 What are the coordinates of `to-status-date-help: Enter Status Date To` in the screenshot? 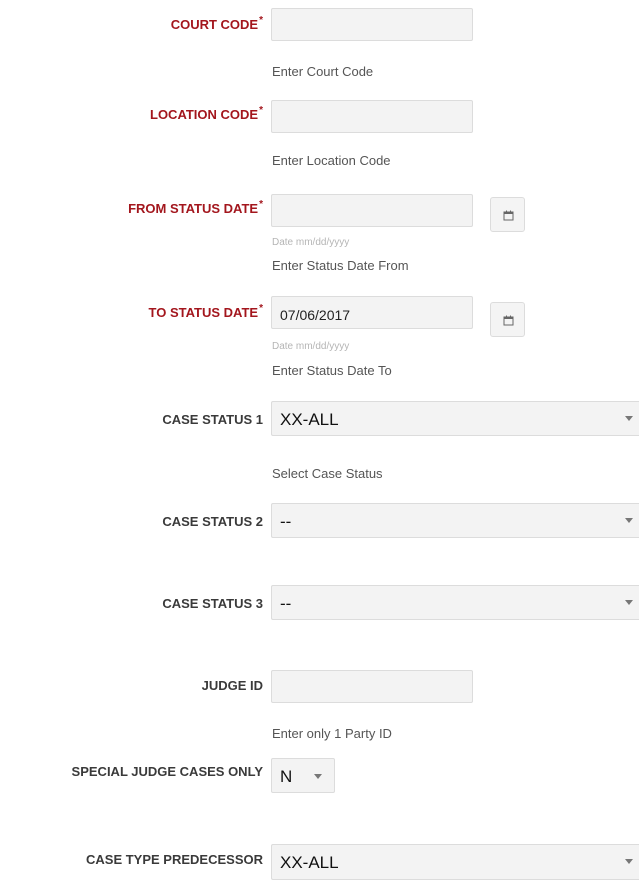 It's located at (332, 370).